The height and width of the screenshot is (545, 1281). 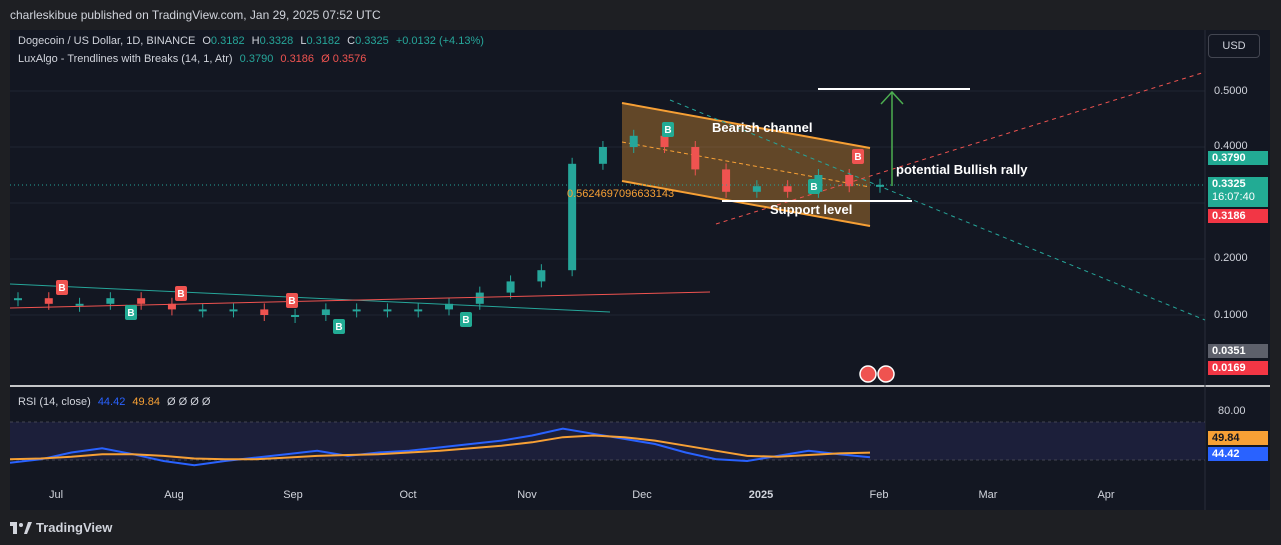 What do you see at coordinates (344, 59) in the screenshot?
I see `indicator-value-3: Ø 0.3576` at bounding box center [344, 59].